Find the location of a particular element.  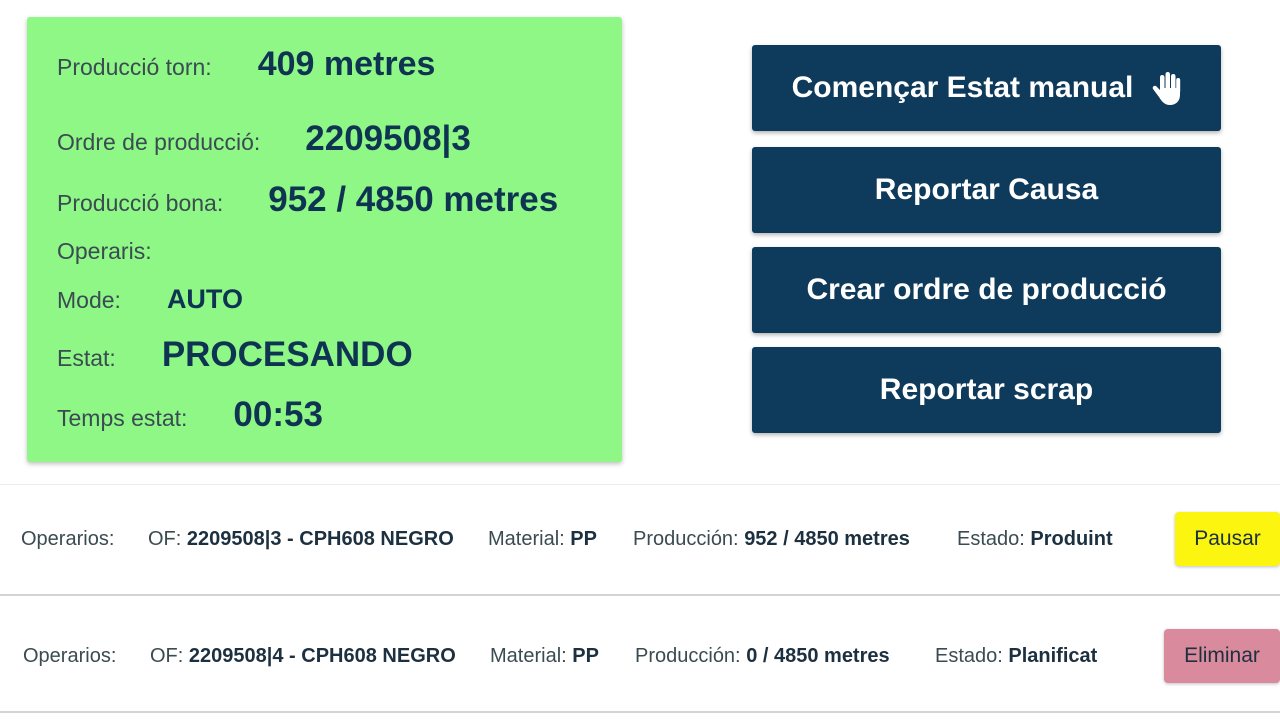

bona-value: 952 / 4850 metres is located at coordinates (413, 199).